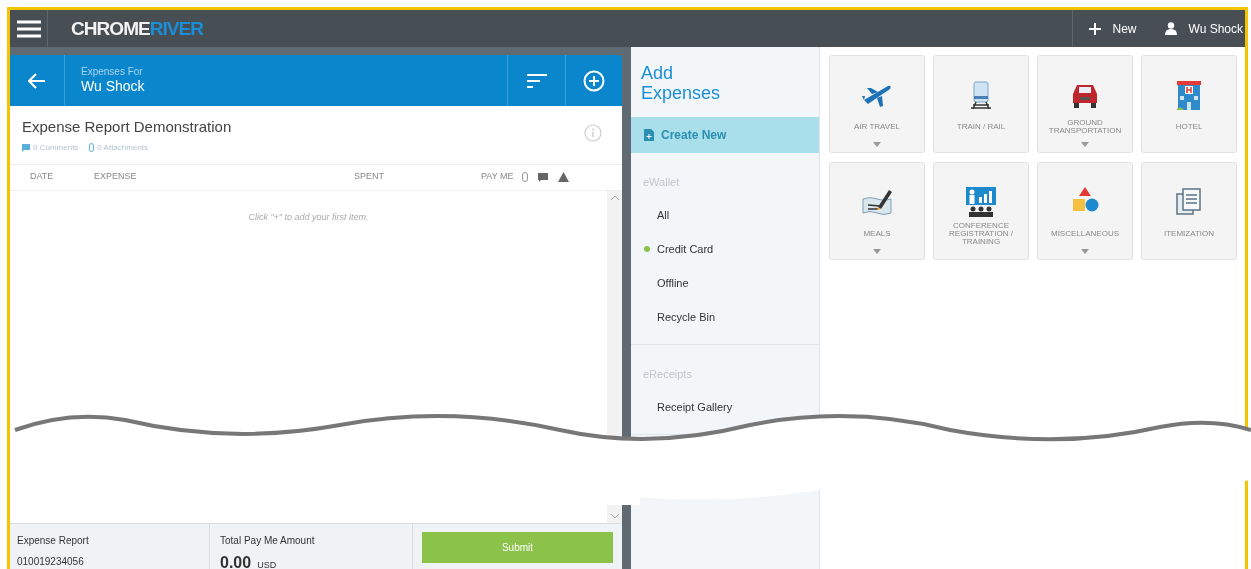 Image resolution: width=1251 pixels, height=569 pixels. I want to click on scroll-up-icon, so click(614, 197).